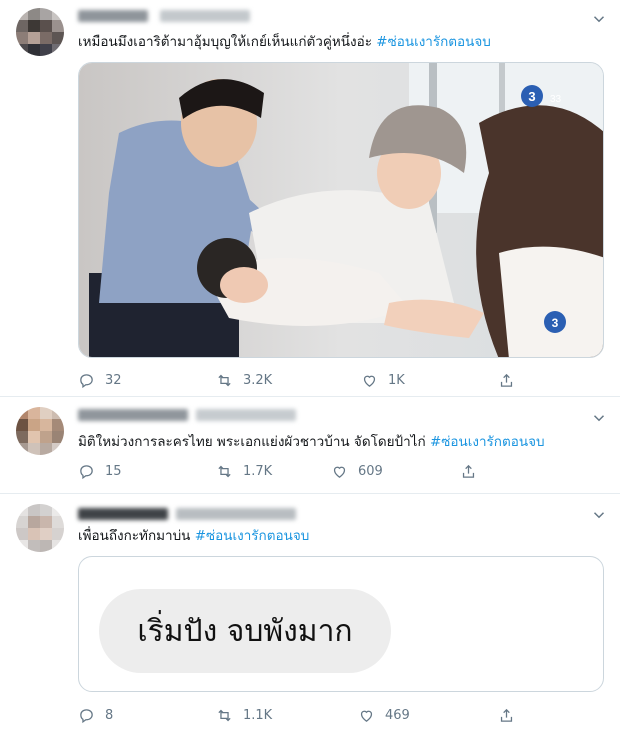 This screenshot has height=734, width=620. I want to click on retweet-button: 1.1K, so click(244, 715).